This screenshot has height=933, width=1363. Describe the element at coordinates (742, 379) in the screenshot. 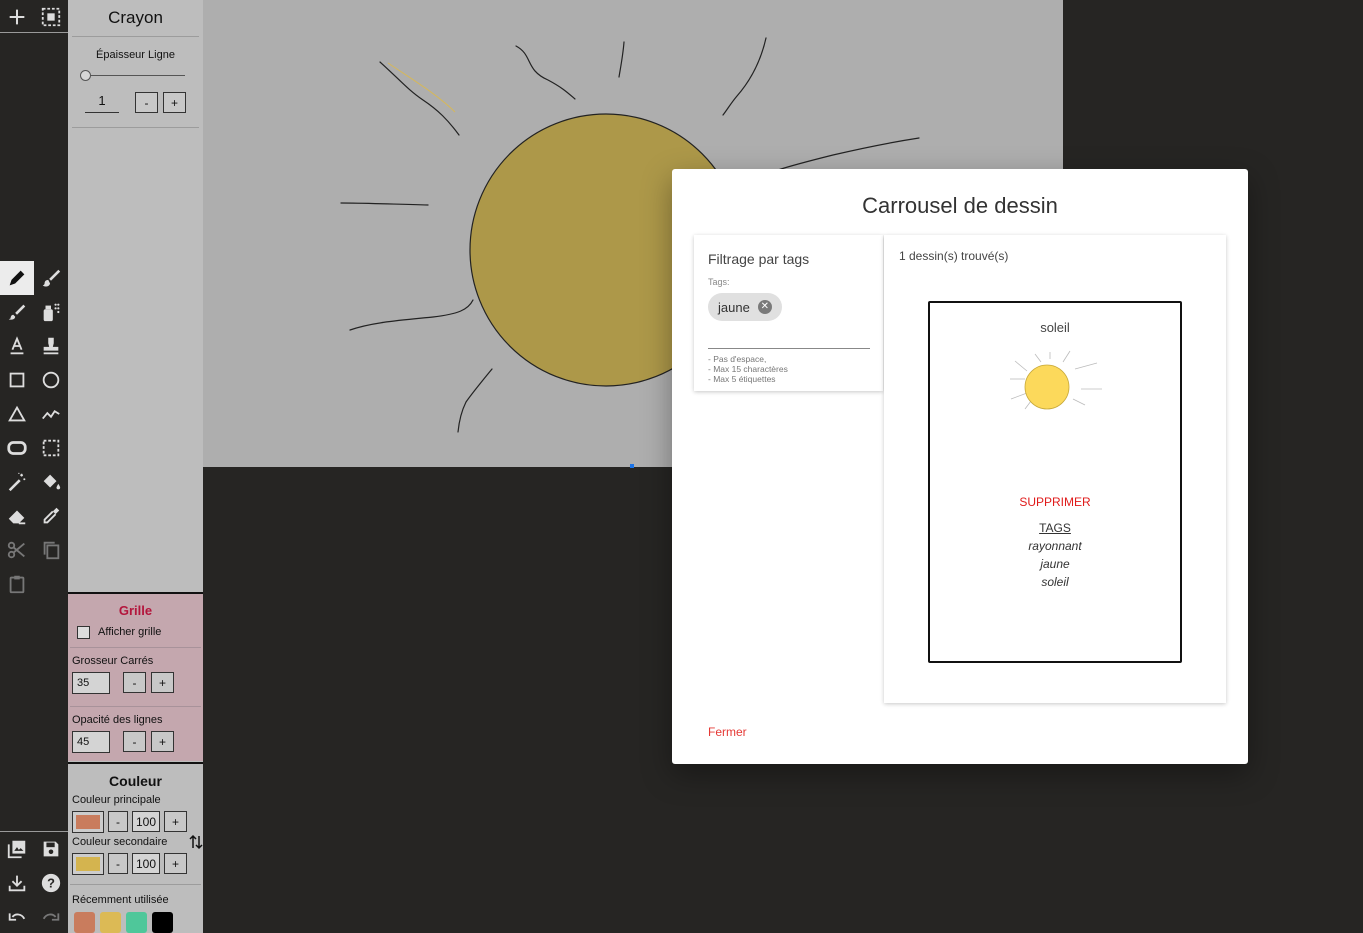

I see `tag-hint: - Max 5 étiquettes` at that location.